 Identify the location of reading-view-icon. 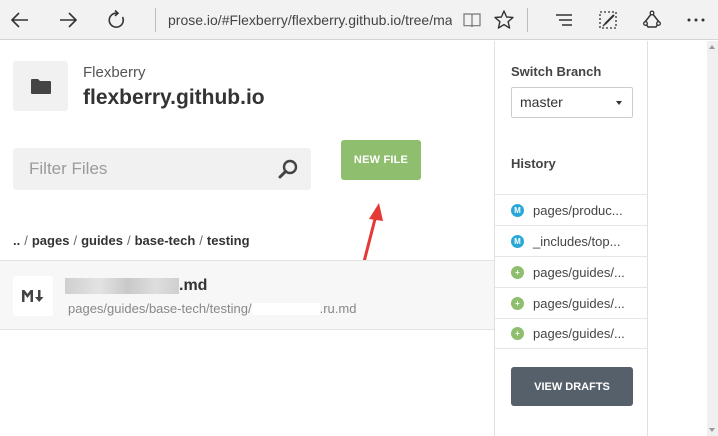
(472, 20).